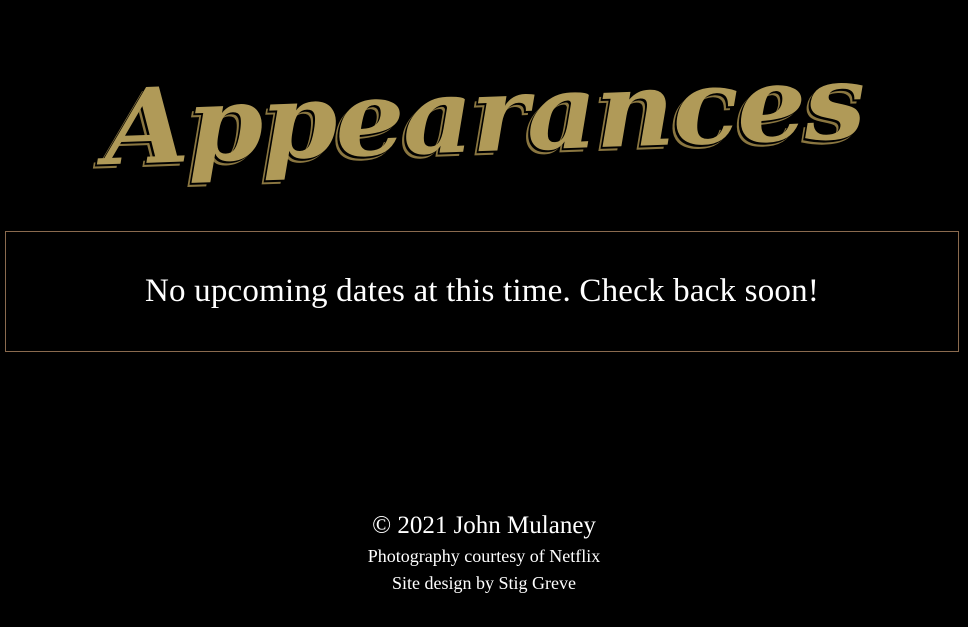 The width and height of the screenshot is (968, 627). What do you see at coordinates (484, 525) in the screenshot?
I see `copyright-text: © 2021 John Mulaney` at bounding box center [484, 525].